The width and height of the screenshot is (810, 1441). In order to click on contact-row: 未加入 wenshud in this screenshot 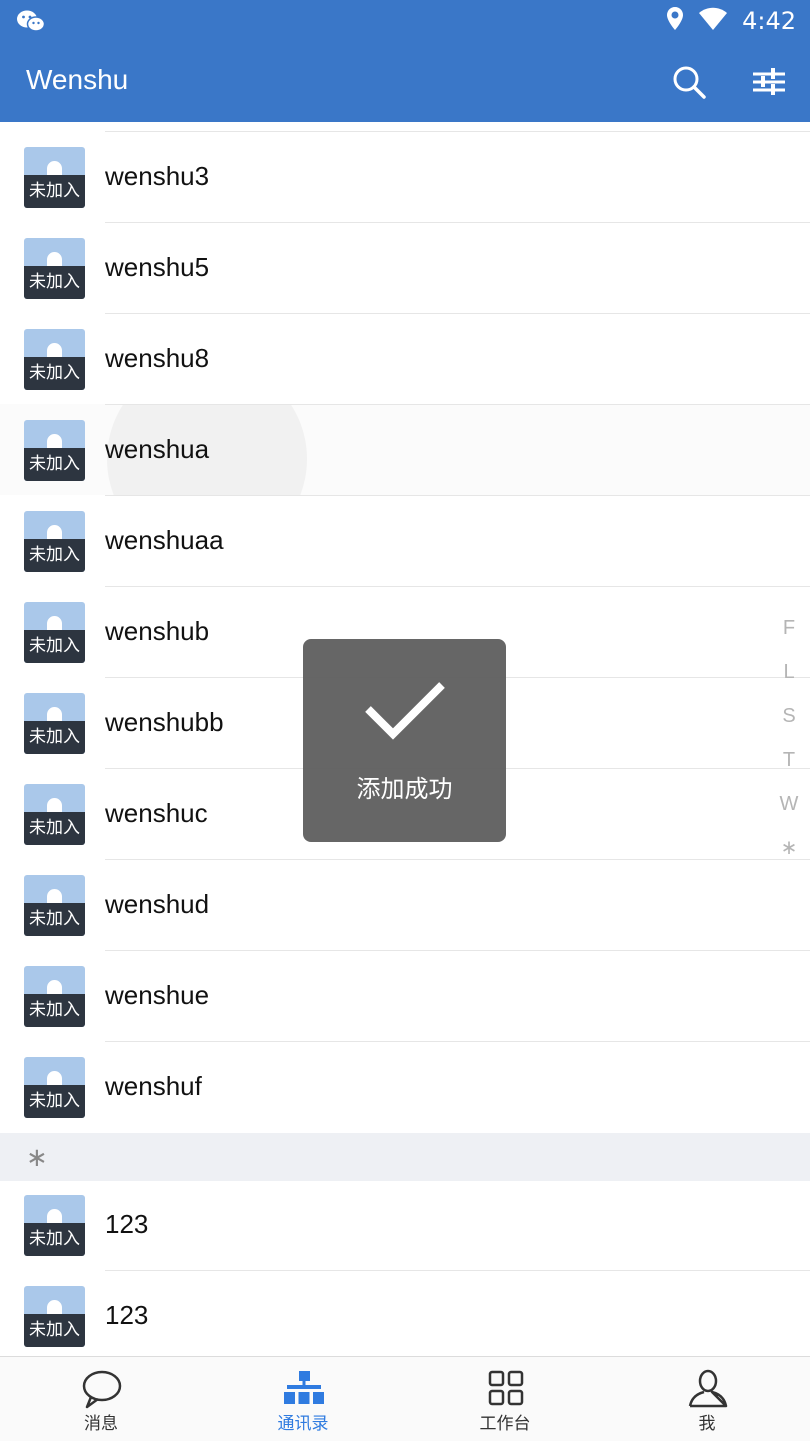, I will do `click(405, 904)`.